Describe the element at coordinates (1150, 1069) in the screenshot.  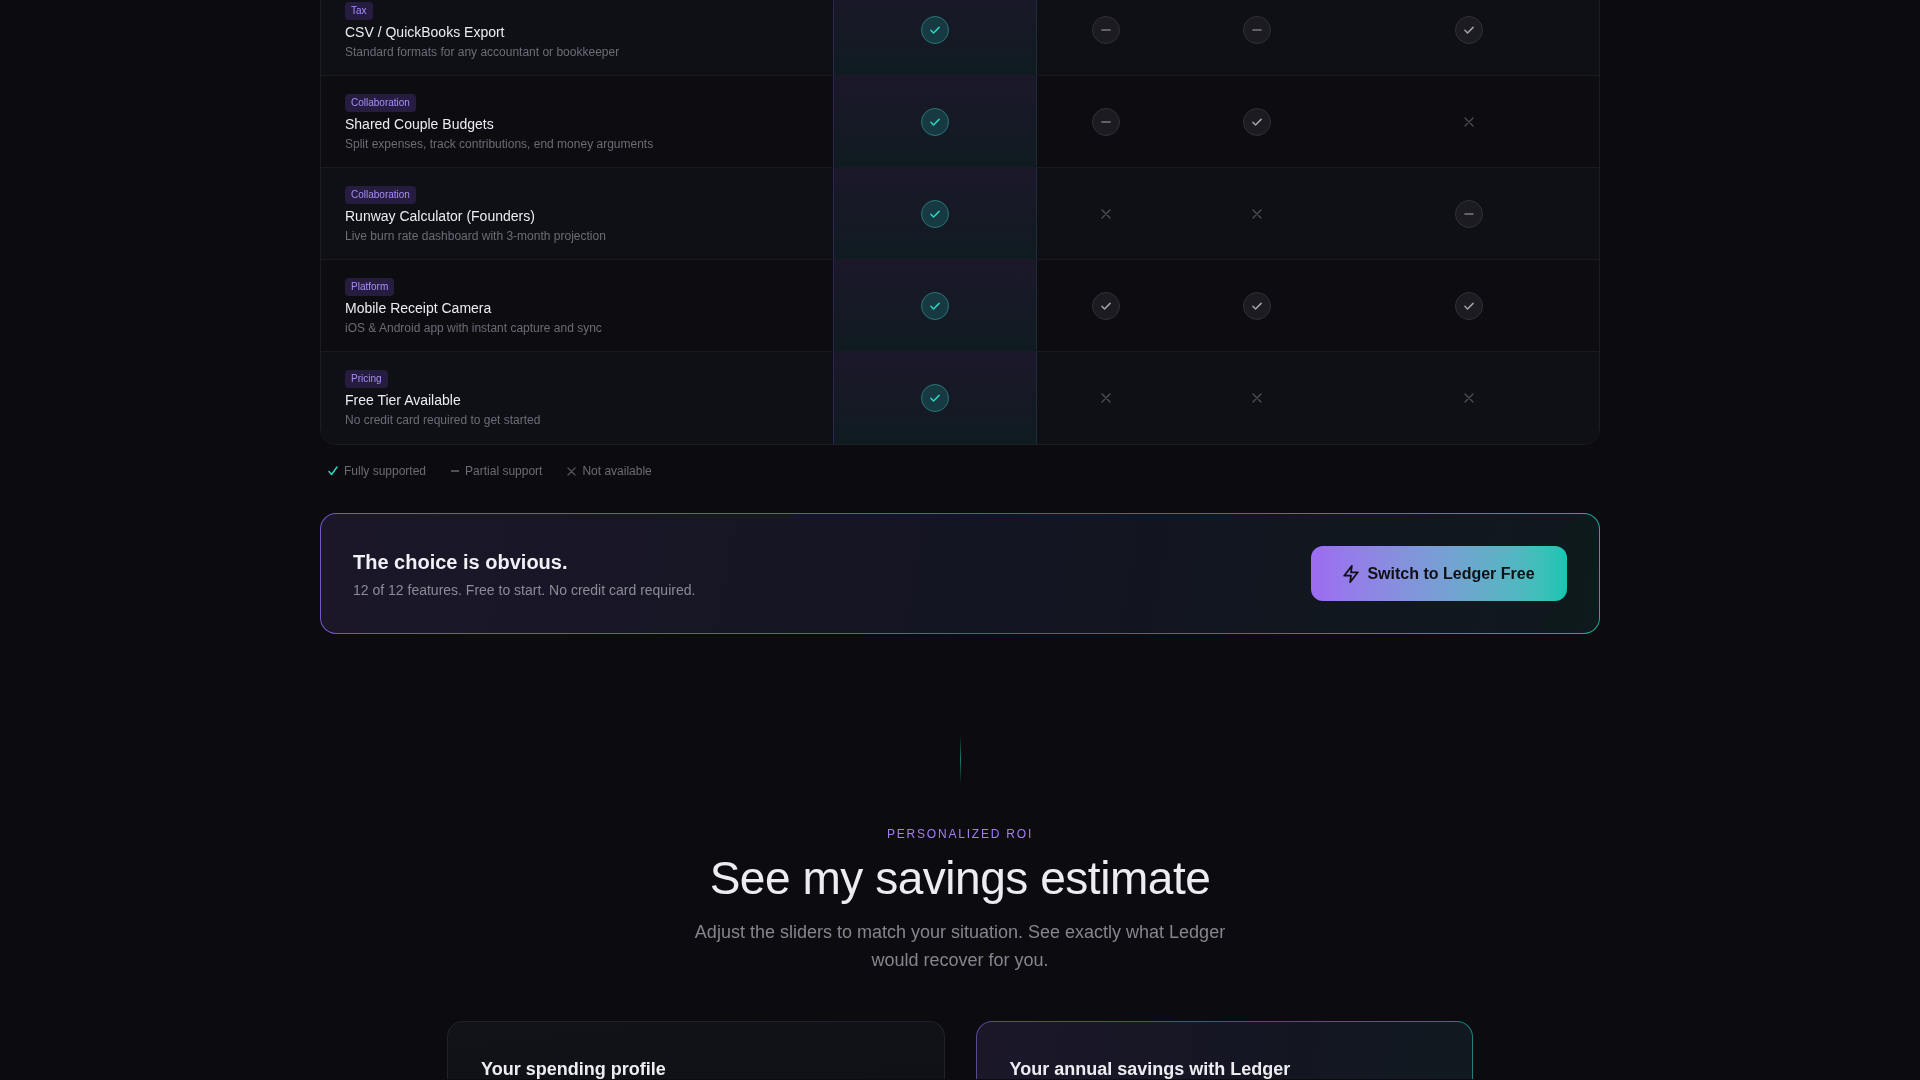
I see `card-title: Your annual savings with Ledger` at that location.